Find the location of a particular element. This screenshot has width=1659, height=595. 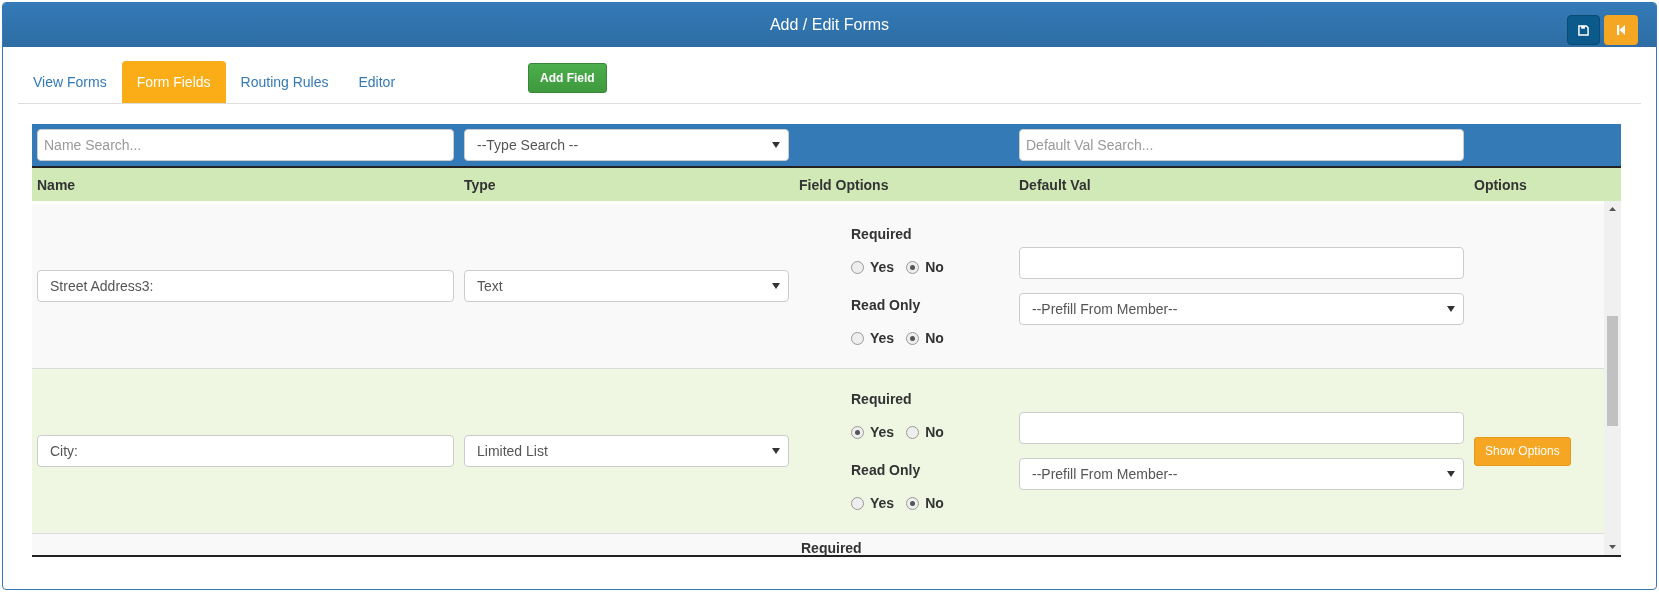

column-header: Type is located at coordinates (480, 184).